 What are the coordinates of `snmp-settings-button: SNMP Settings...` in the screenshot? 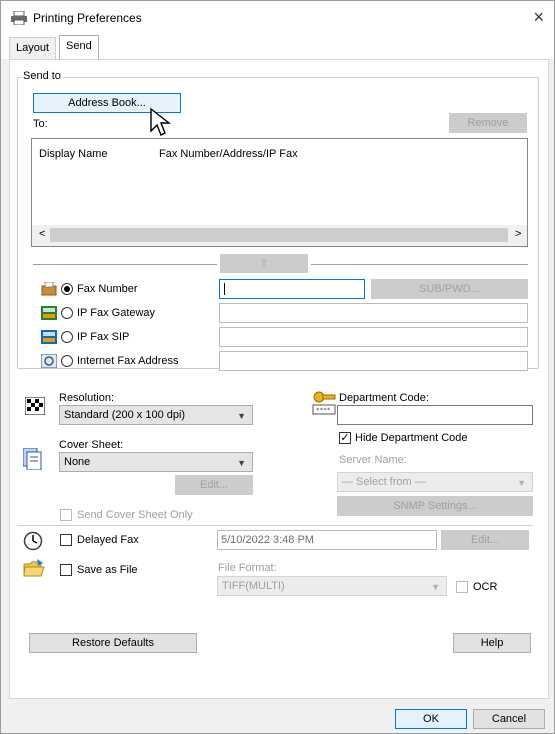 It's located at (435, 506).